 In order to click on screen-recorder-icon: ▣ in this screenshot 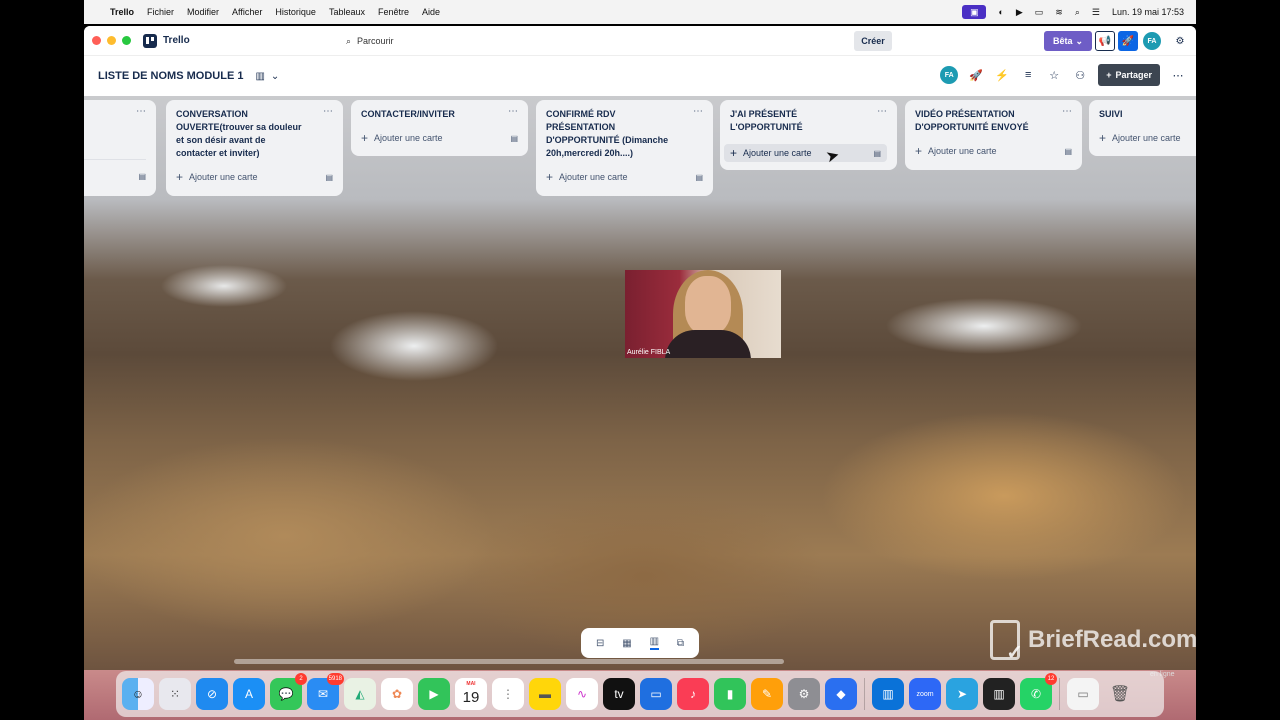, I will do `click(974, 12)`.